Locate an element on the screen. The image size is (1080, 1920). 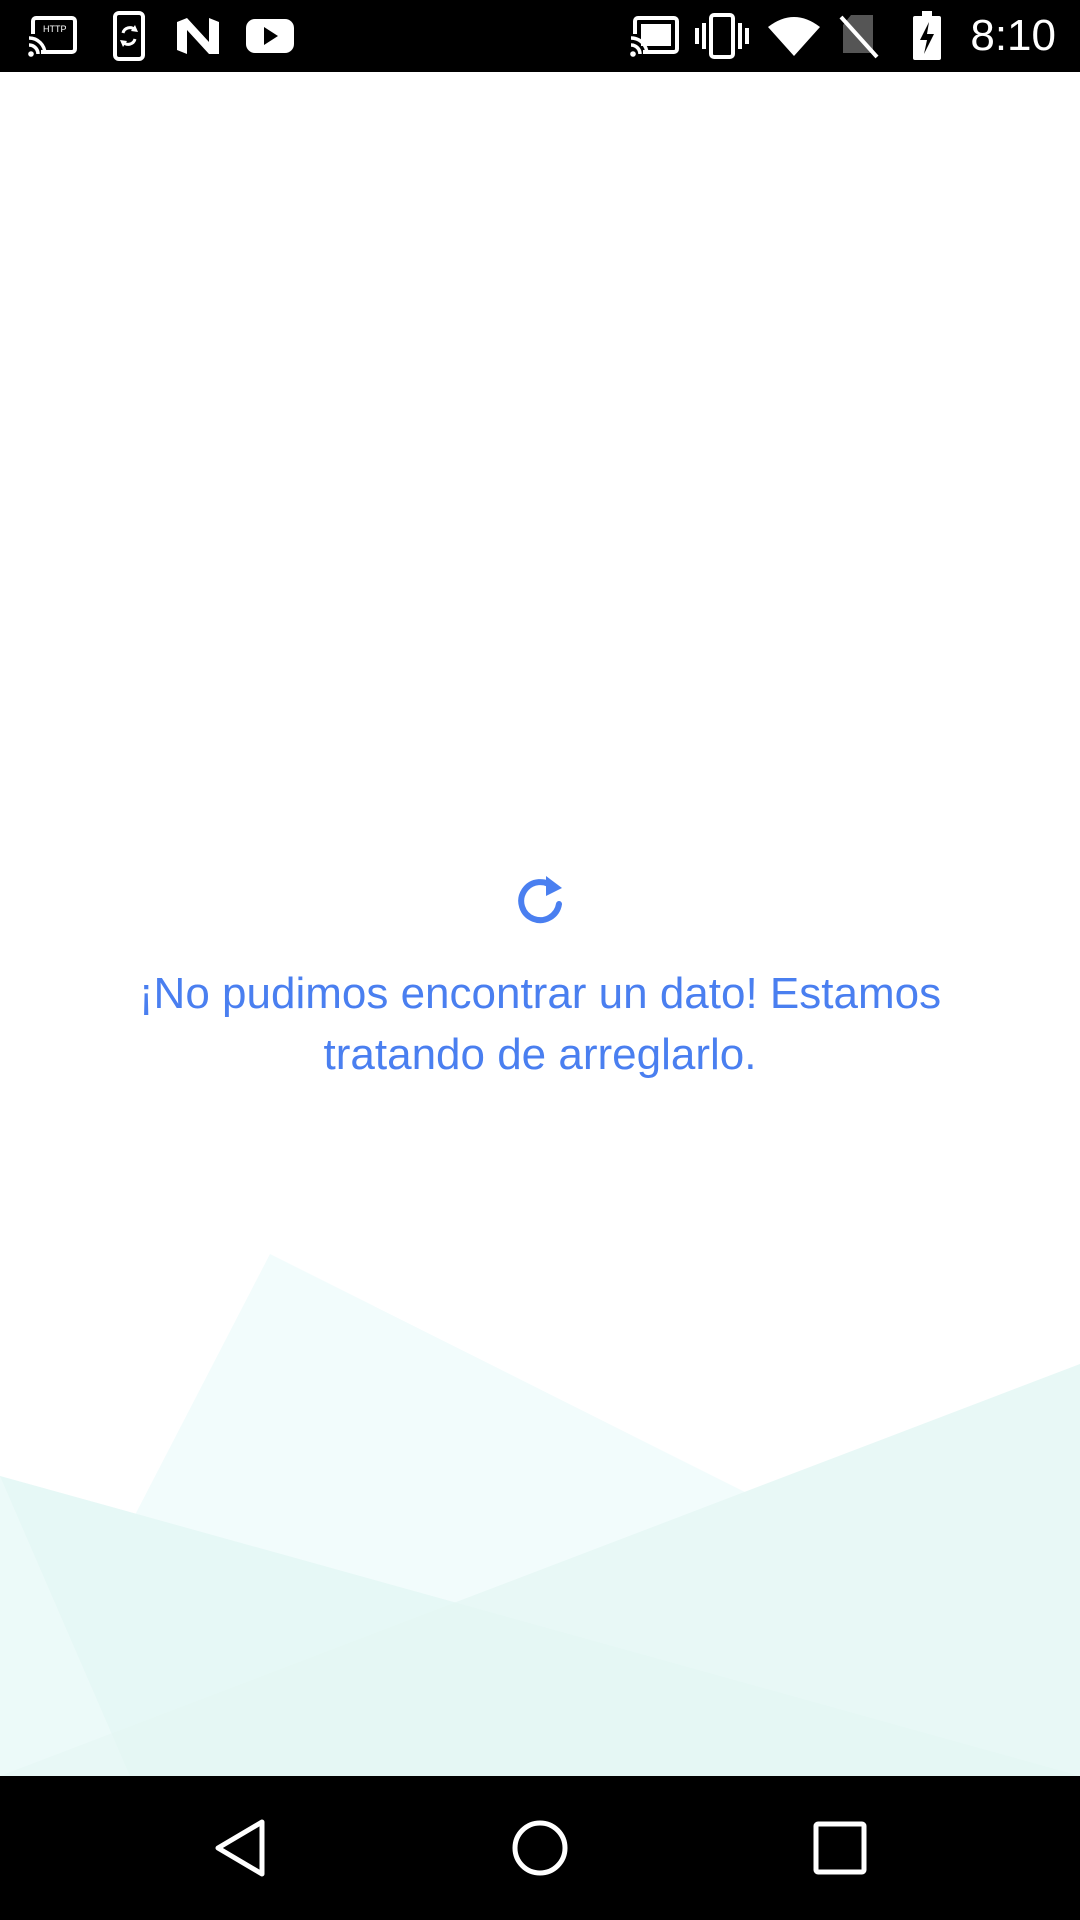
battery-charging-icon is located at coordinates (927, 36).